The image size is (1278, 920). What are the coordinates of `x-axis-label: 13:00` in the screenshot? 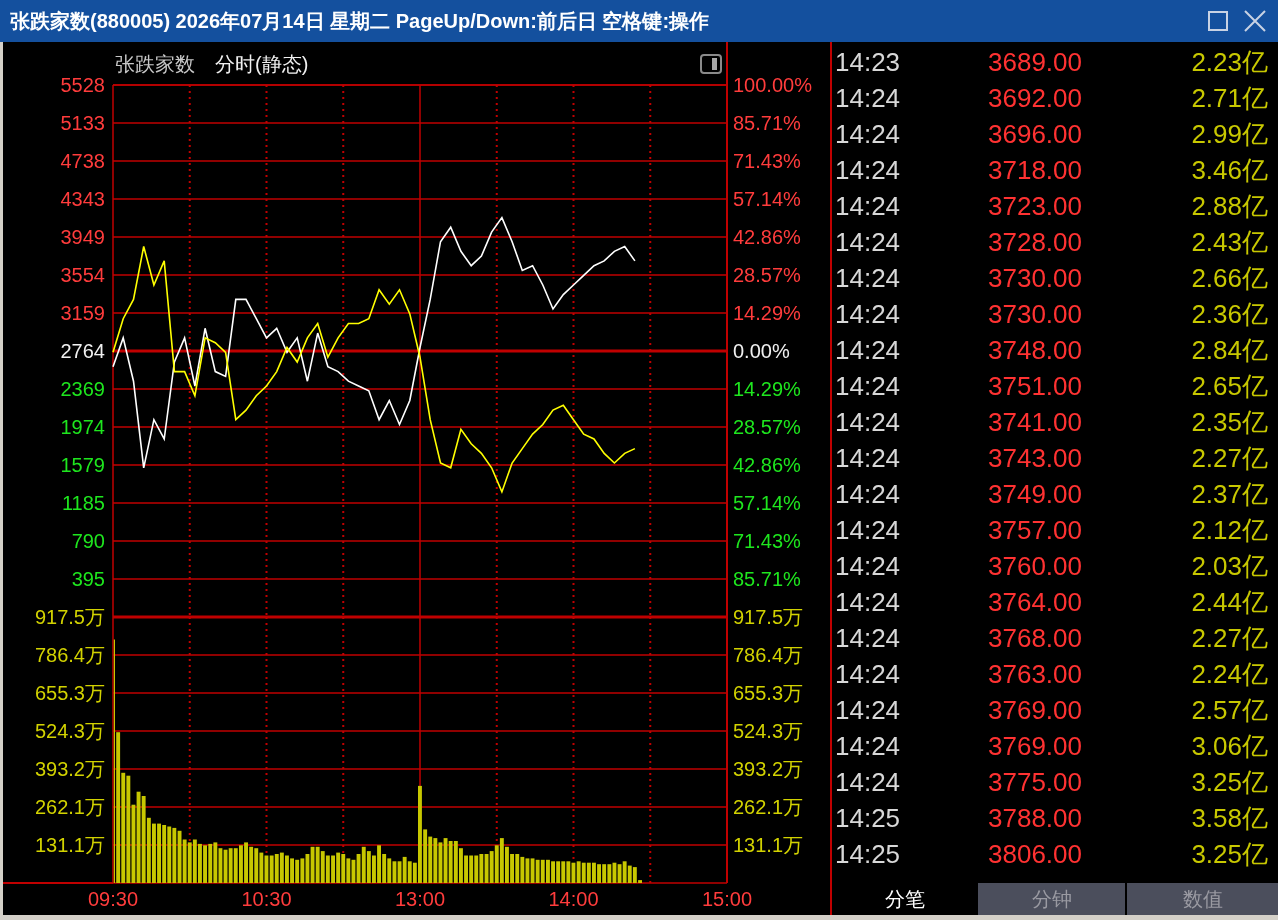 It's located at (420, 899).